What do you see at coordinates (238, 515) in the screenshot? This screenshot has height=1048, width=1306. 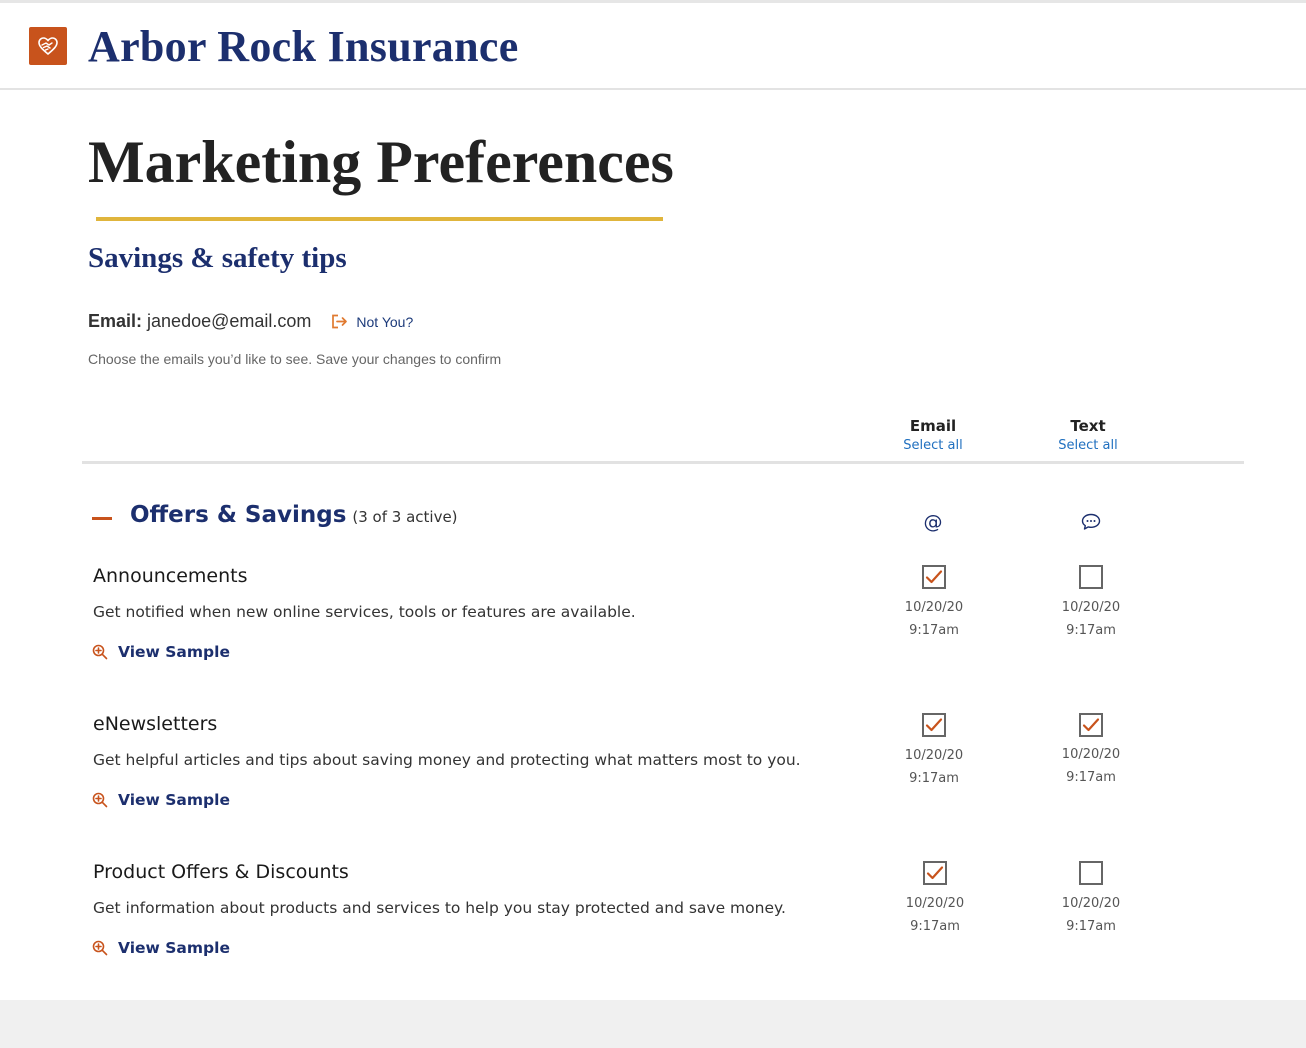 I see `section-title: Offers & Savings` at bounding box center [238, 515].